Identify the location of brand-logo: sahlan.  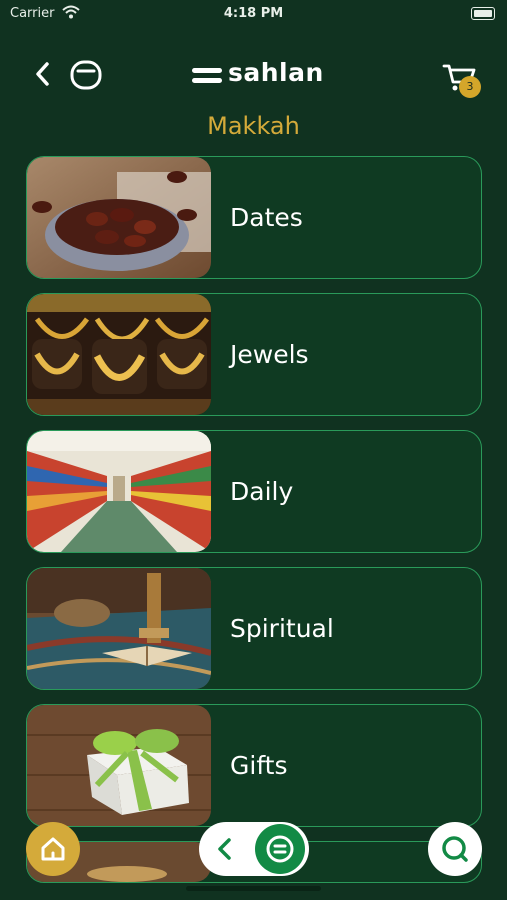
(257, 75).